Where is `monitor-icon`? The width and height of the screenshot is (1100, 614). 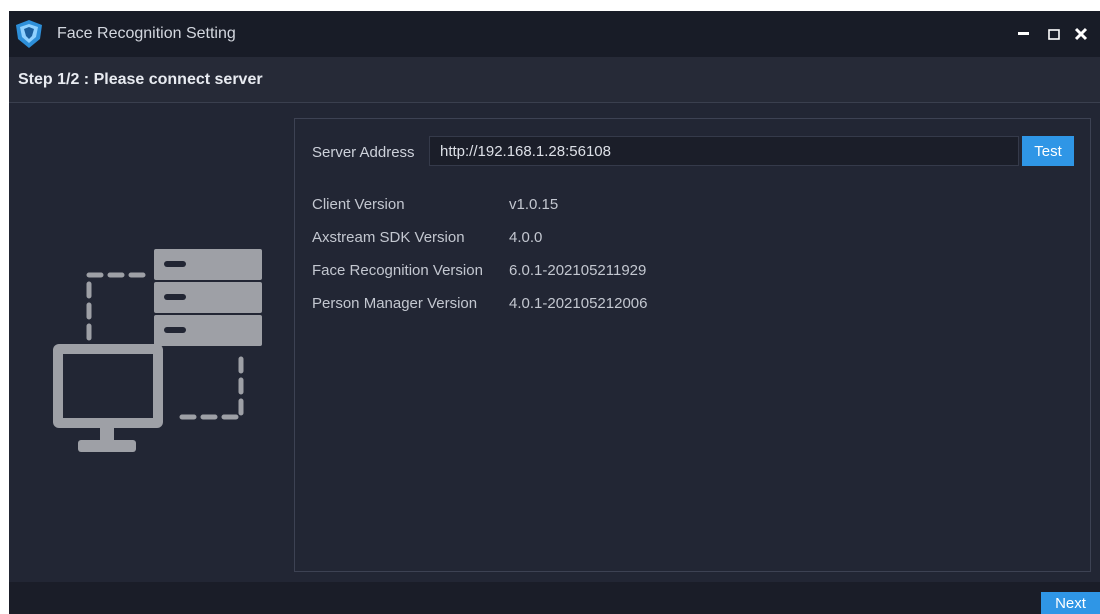
monitor-icon is located at coordinates (108, 398).